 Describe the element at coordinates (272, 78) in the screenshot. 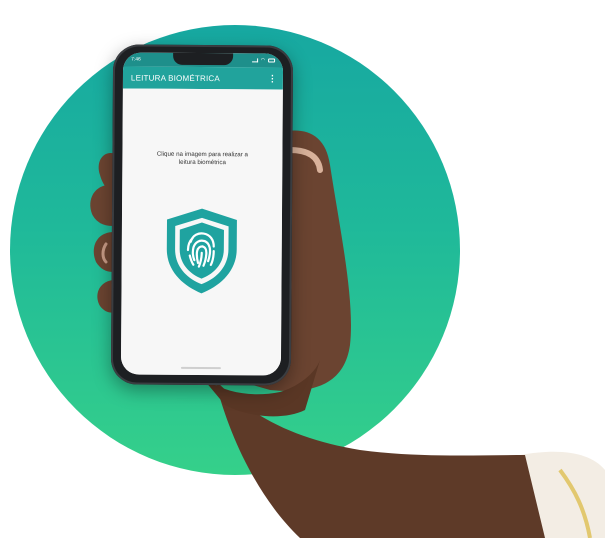

I see `more-vert-icon: ⋮` at that location.